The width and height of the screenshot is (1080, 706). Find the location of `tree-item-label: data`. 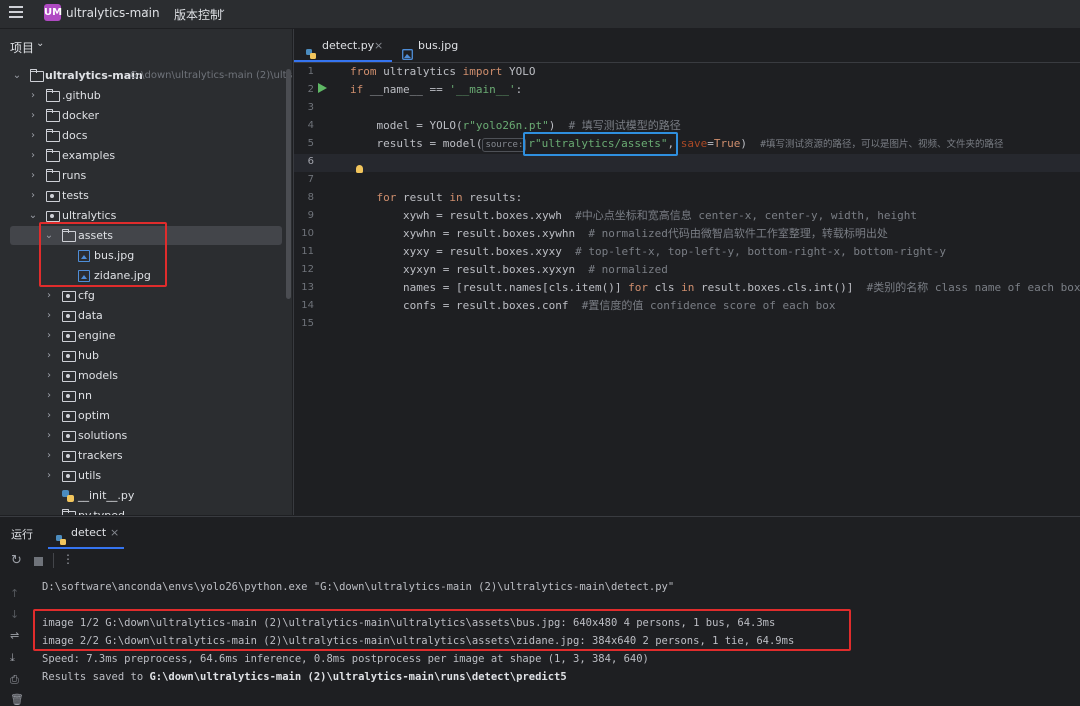

tree-item-label: data is located at coordinates (90, 315).